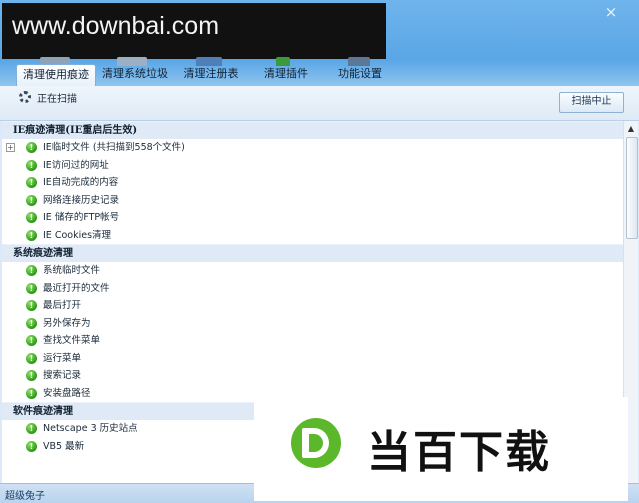 Image resolution: width=639 pixels, height=503 pixels. I want to click on stop-scan-button: 扫描中止, so click(591, 102).